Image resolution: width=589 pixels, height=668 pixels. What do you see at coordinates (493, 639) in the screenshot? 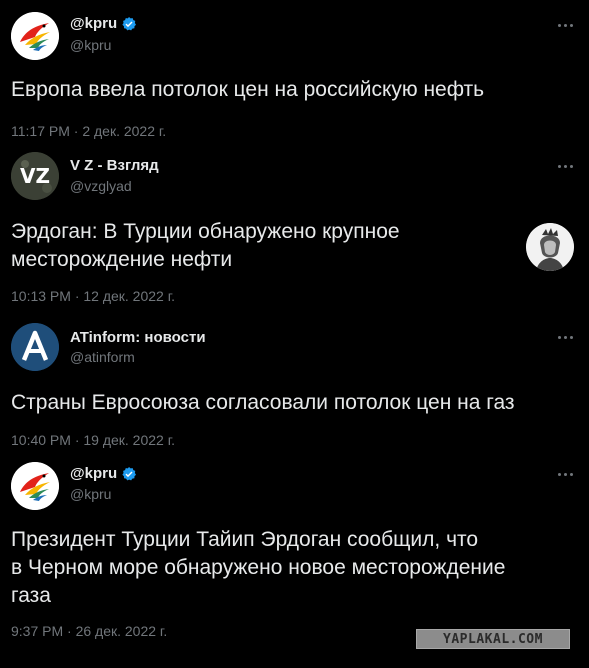
I see `watermark: YAPLAKAL.COM` at bounding box center [493, 639].